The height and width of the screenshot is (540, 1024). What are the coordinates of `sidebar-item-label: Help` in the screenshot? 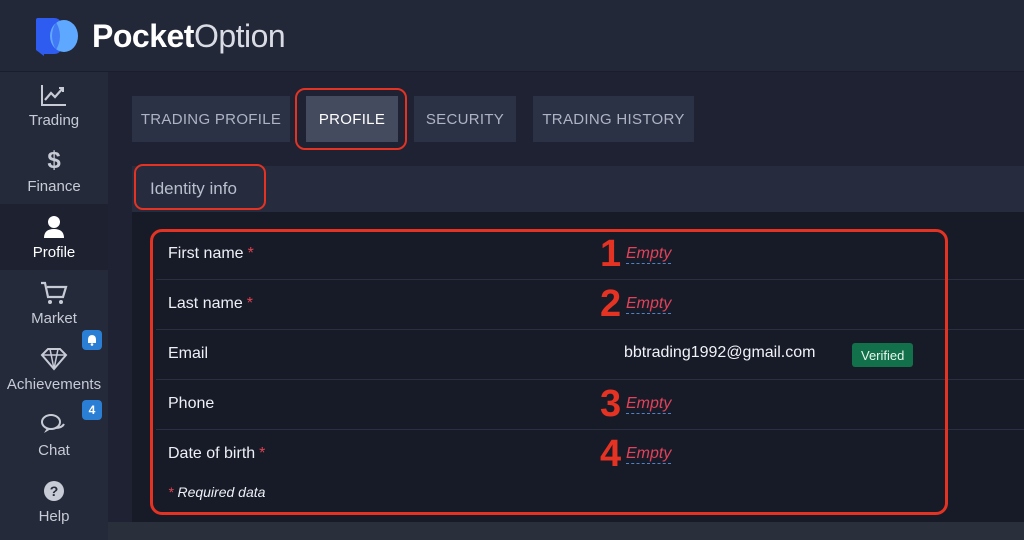 It's located at (54, 516).